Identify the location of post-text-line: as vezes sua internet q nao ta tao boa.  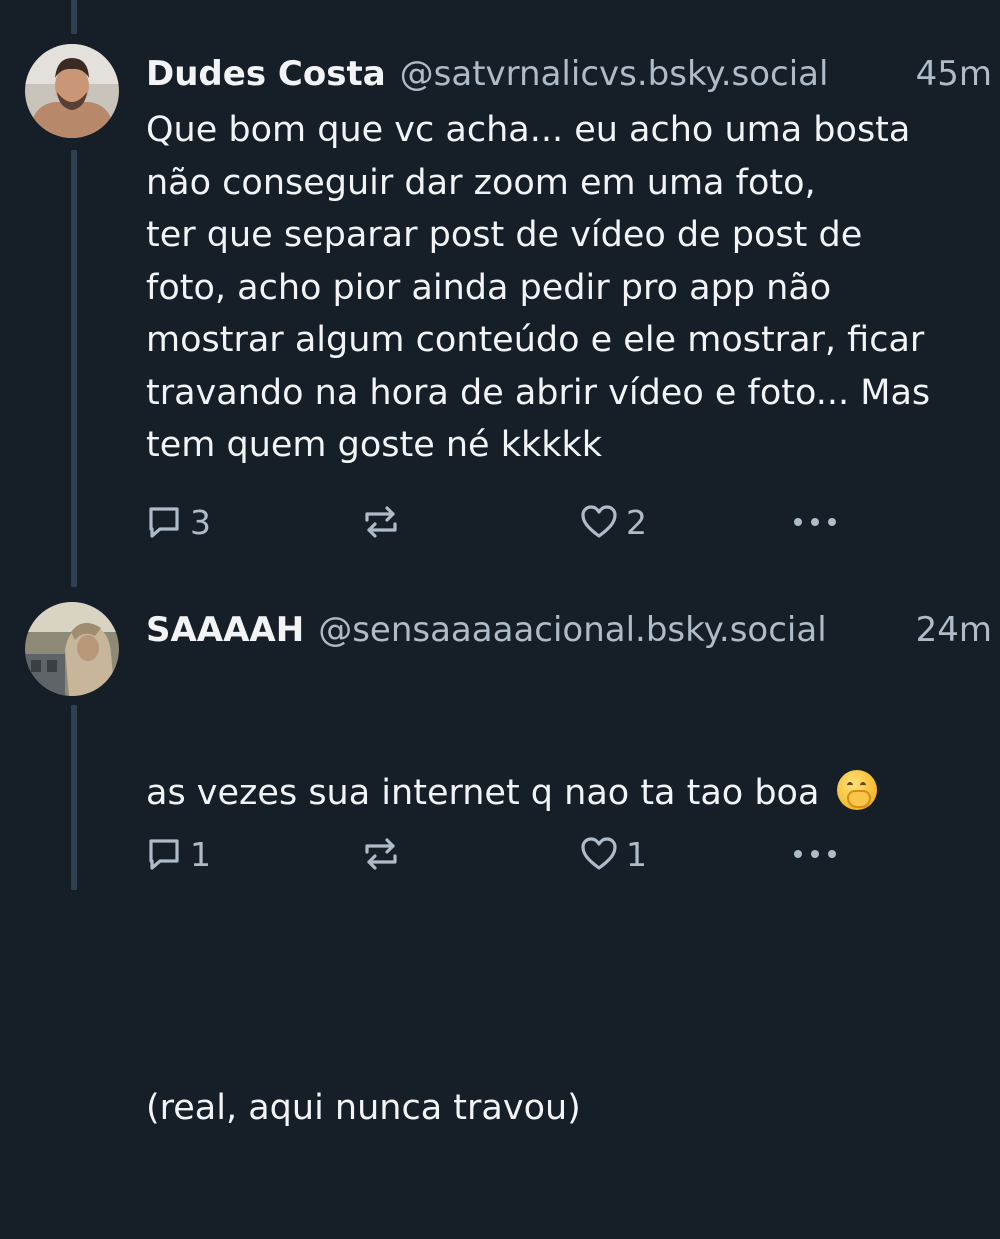
(566, 793).